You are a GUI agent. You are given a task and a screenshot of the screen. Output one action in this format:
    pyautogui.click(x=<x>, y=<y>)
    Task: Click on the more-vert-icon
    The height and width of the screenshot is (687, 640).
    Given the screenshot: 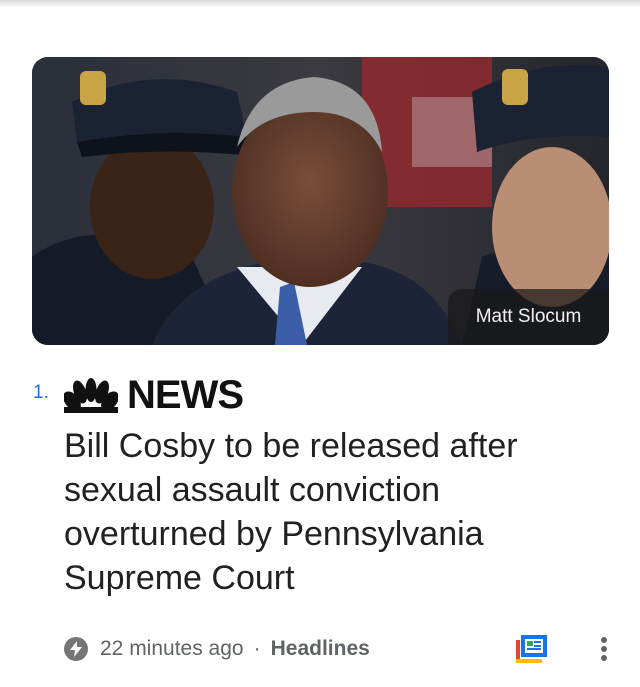 What is the action you would take?
    pyautogui.click(x=604, y=649)
    